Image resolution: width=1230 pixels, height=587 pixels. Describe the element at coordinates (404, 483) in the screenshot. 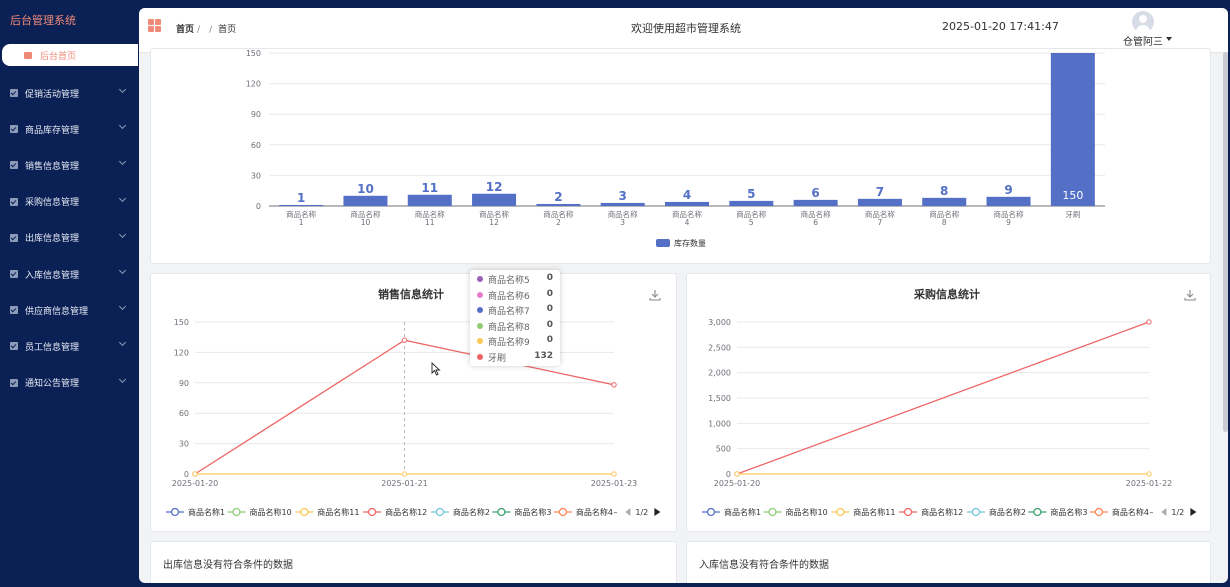

I see `x-tick-label: 2025-01-21` at that location.